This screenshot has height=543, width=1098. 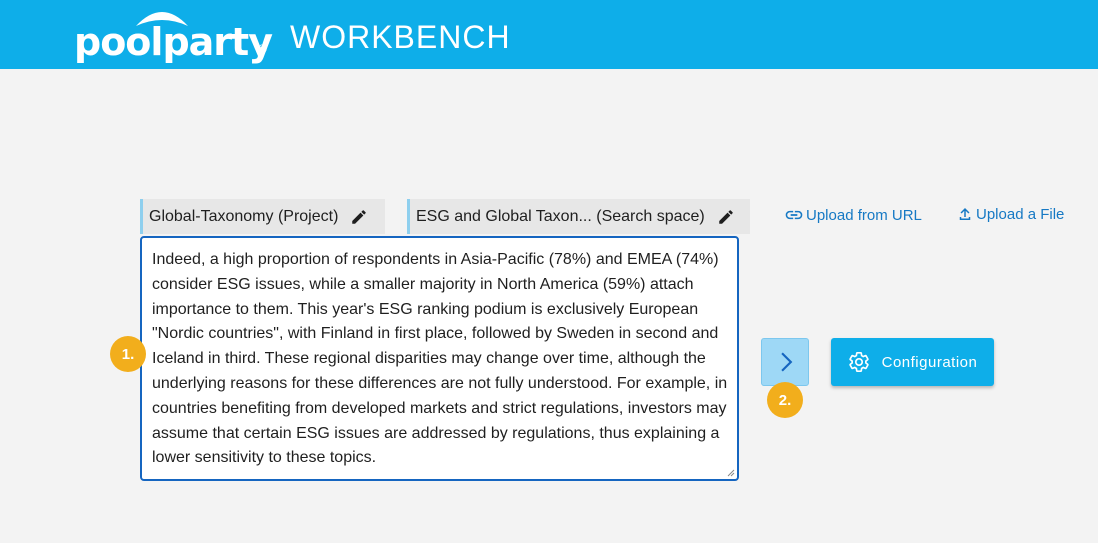 What do you see at coordinates (400, 37) in the screenshot?
I see `app-title: WORKBENCH` at bounding box center [400, 37].